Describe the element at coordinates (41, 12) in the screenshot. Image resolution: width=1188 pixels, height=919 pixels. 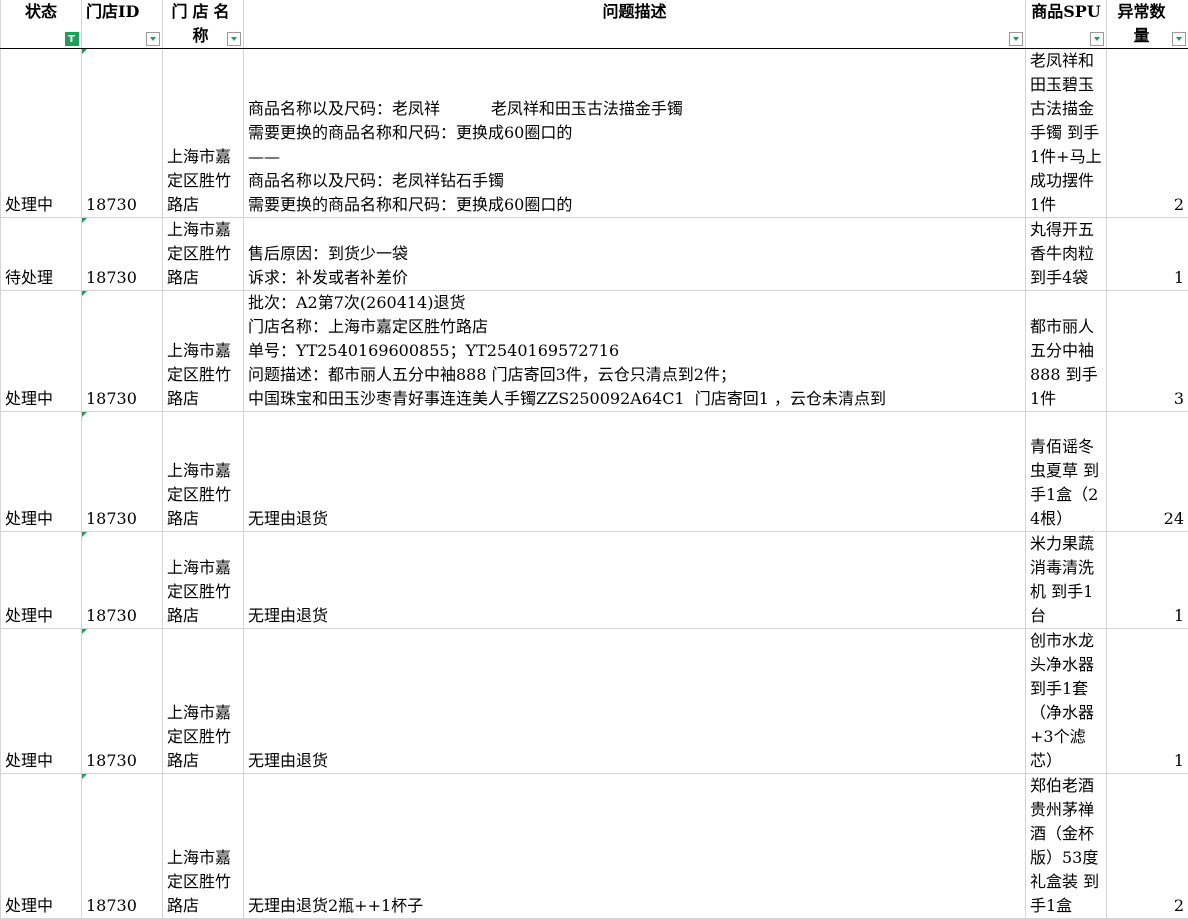
I see `header-status-label: 状态` at that location.